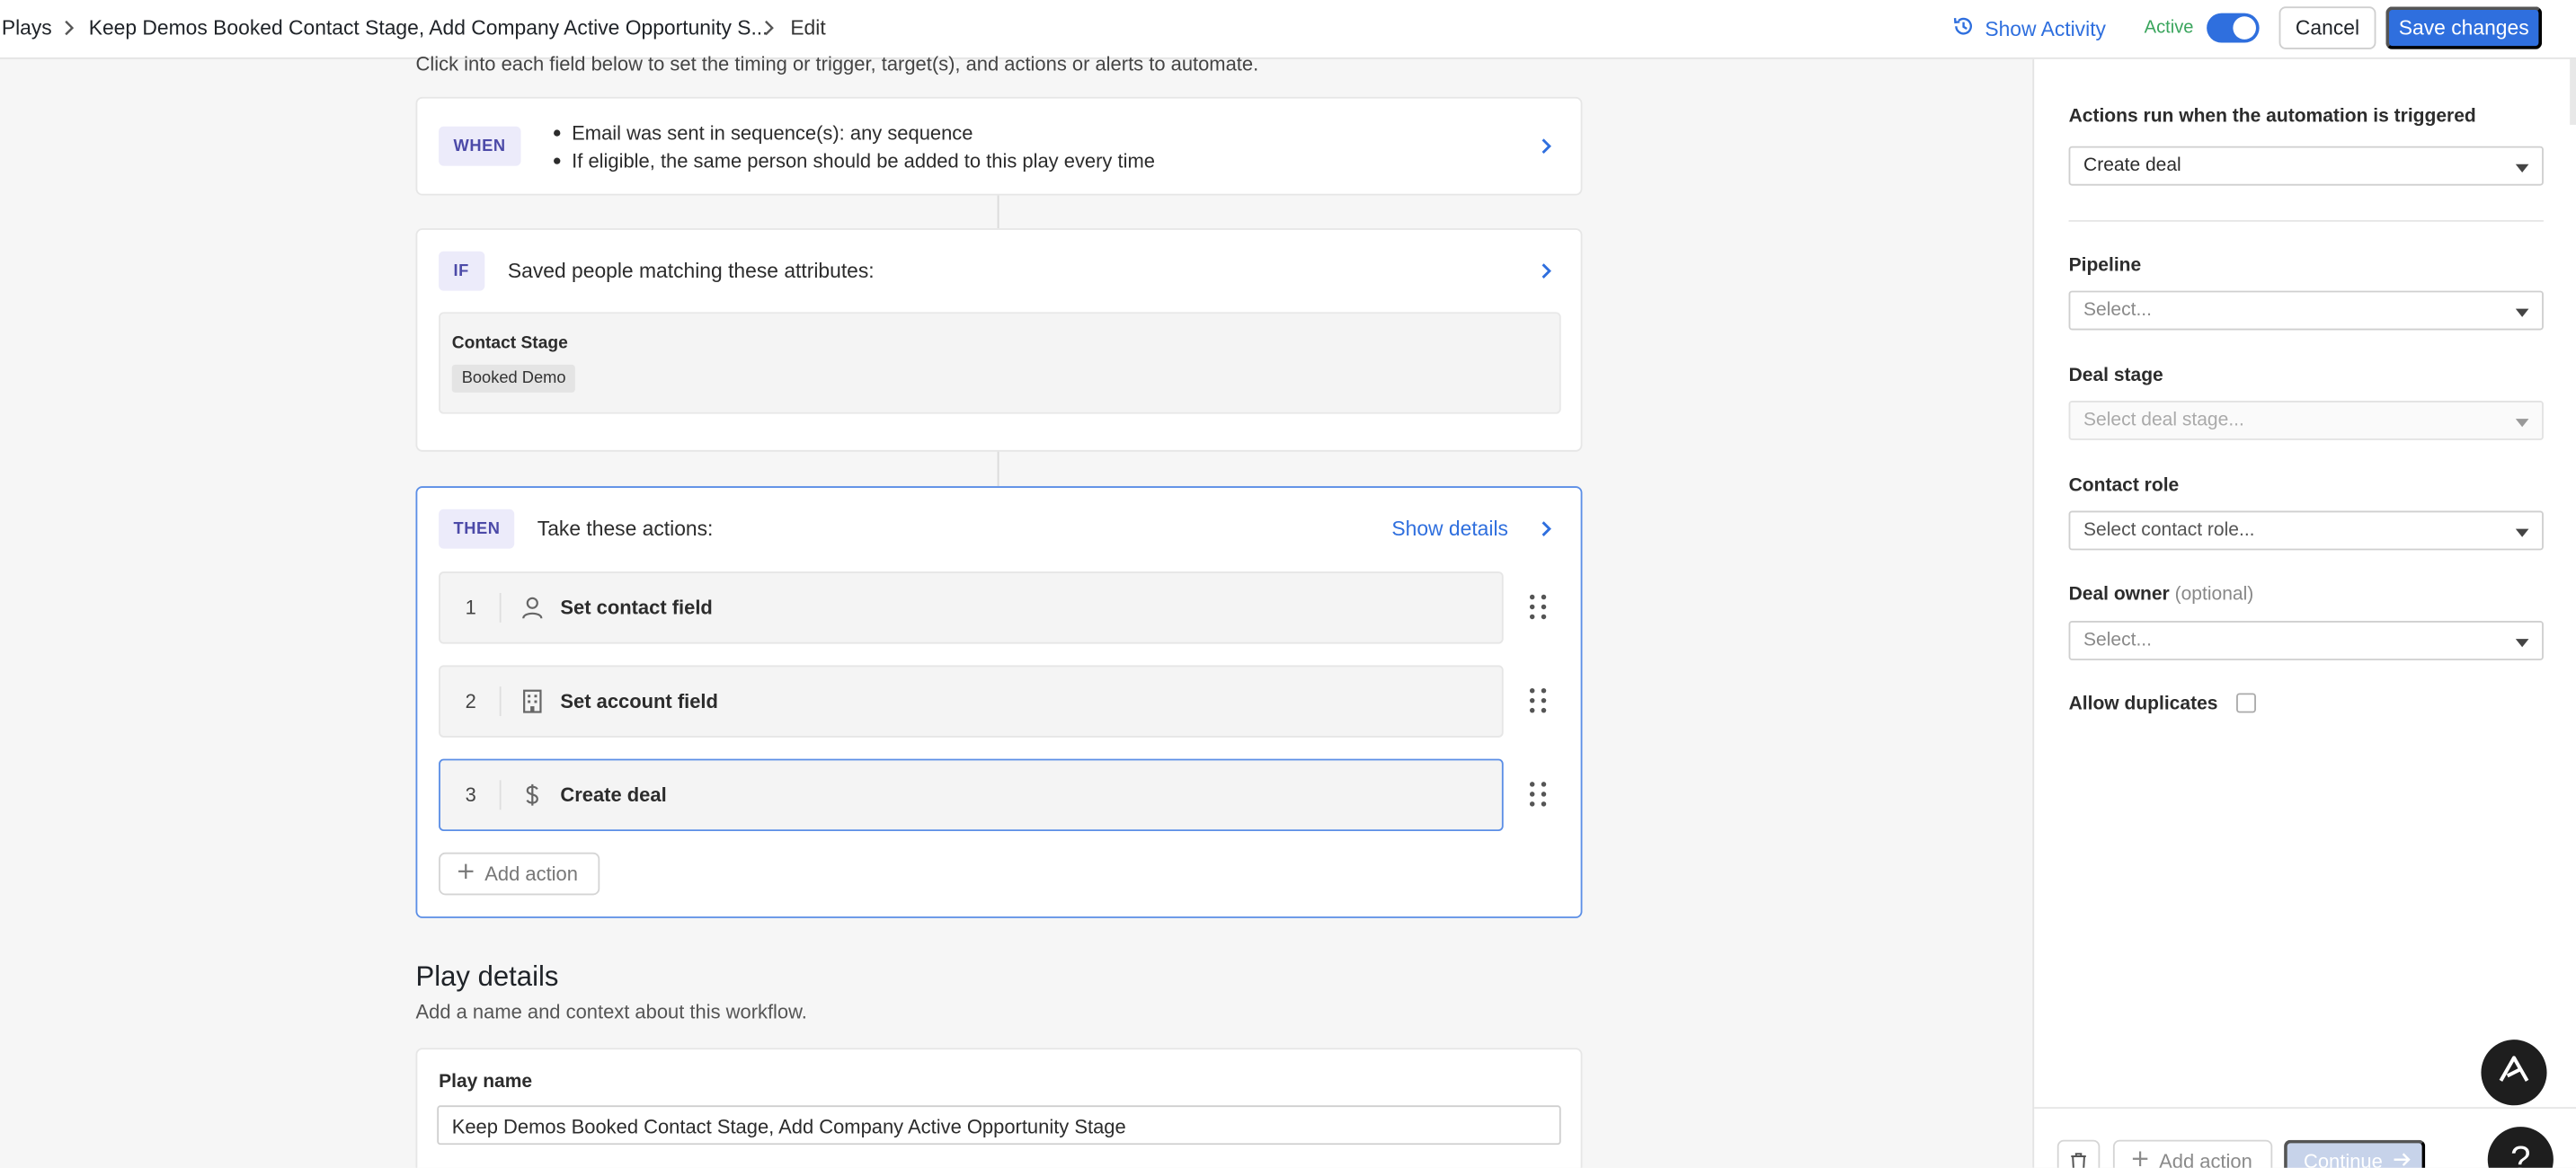 Image resolution: width=2576 pixels, height=1168 pixels. I want to click on active-status-label: Active, so click(2169, 28).